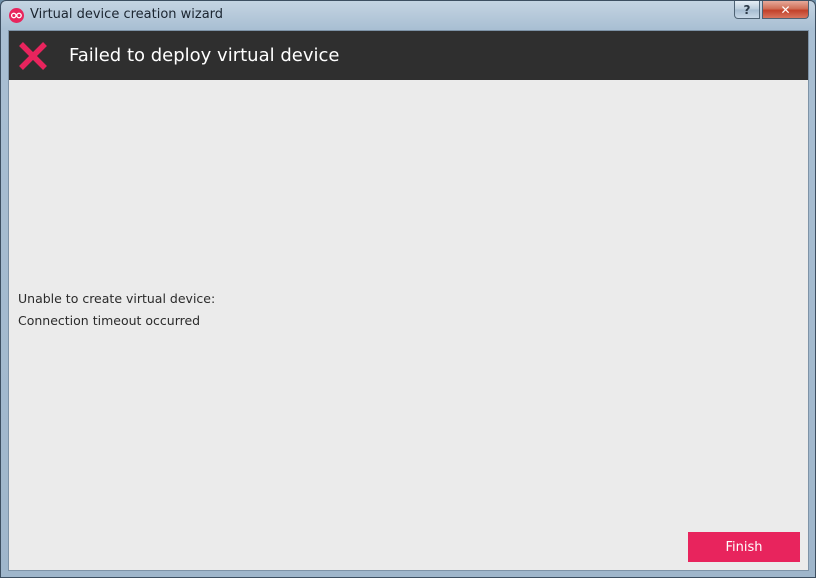 Image resolution: width=816 pixels, height=578 pixels. I want to click on error-x-icon, so click(33, 56).